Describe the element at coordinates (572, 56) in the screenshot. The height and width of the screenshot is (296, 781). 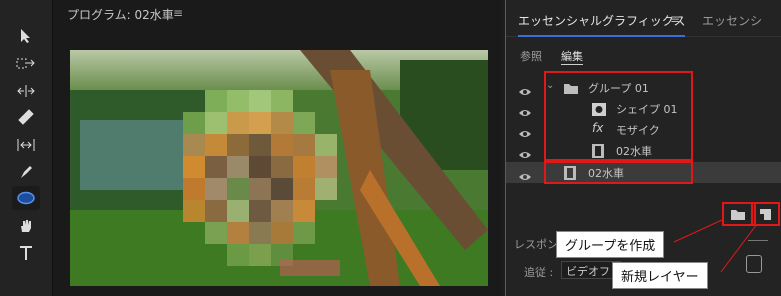
I see `subtab-edit: 編集` at that location.